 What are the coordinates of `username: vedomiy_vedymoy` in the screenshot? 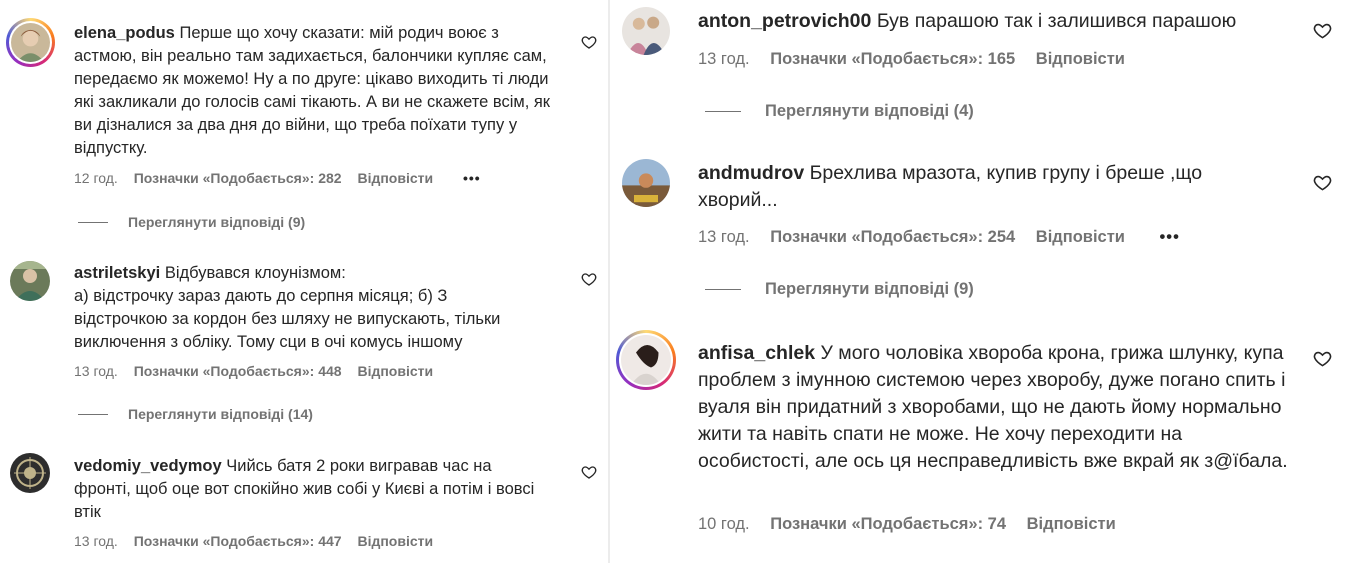 It's located at (148, 466).